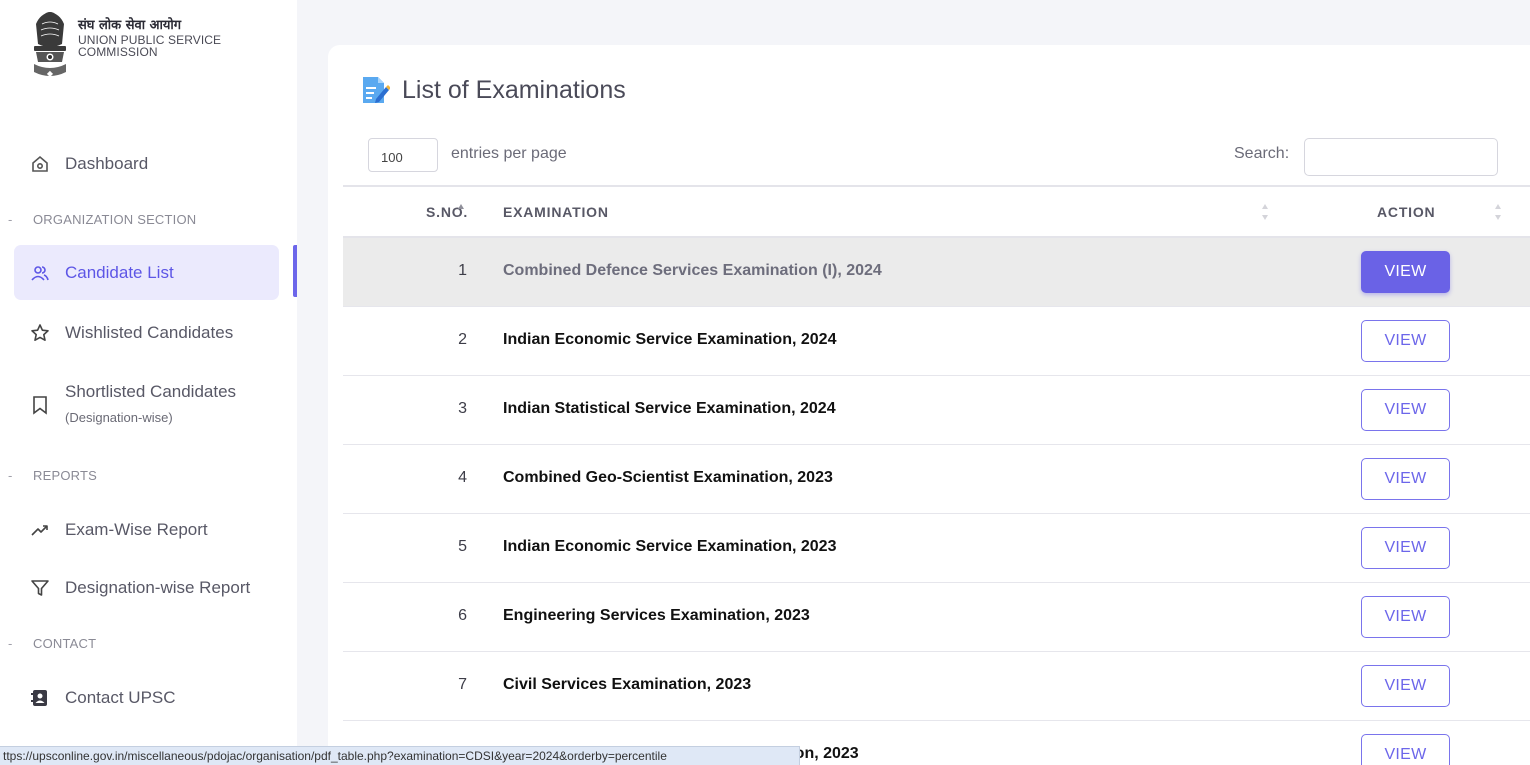 The height and width of the screenshot is (765, 1530). I want to click on trending-up-icon, so click(40, 530).